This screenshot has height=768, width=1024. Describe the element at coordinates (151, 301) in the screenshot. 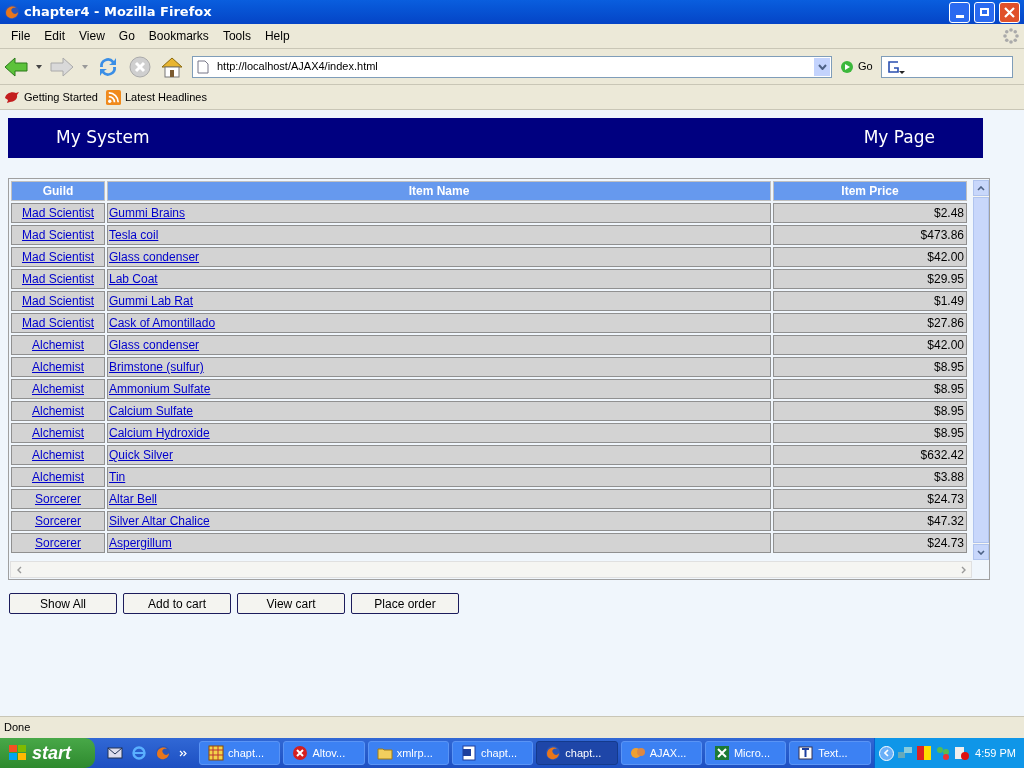

I see `item-link: Gummi Lab Rat` at that location.